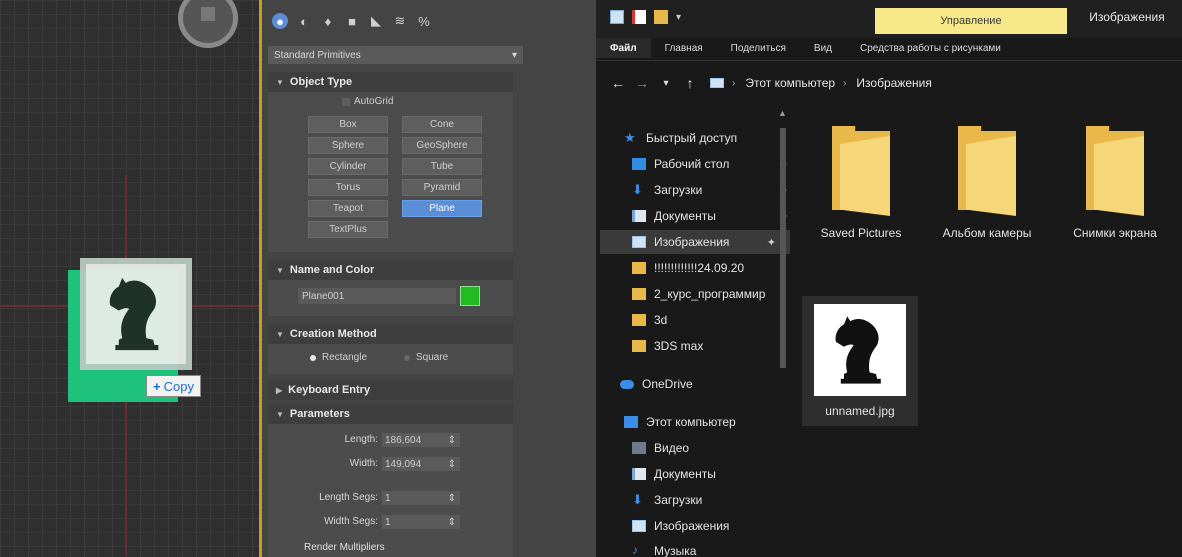  Describe the element at coordinates (442, 124) in the screenshot. I see `cone-button: Cone` at that location.